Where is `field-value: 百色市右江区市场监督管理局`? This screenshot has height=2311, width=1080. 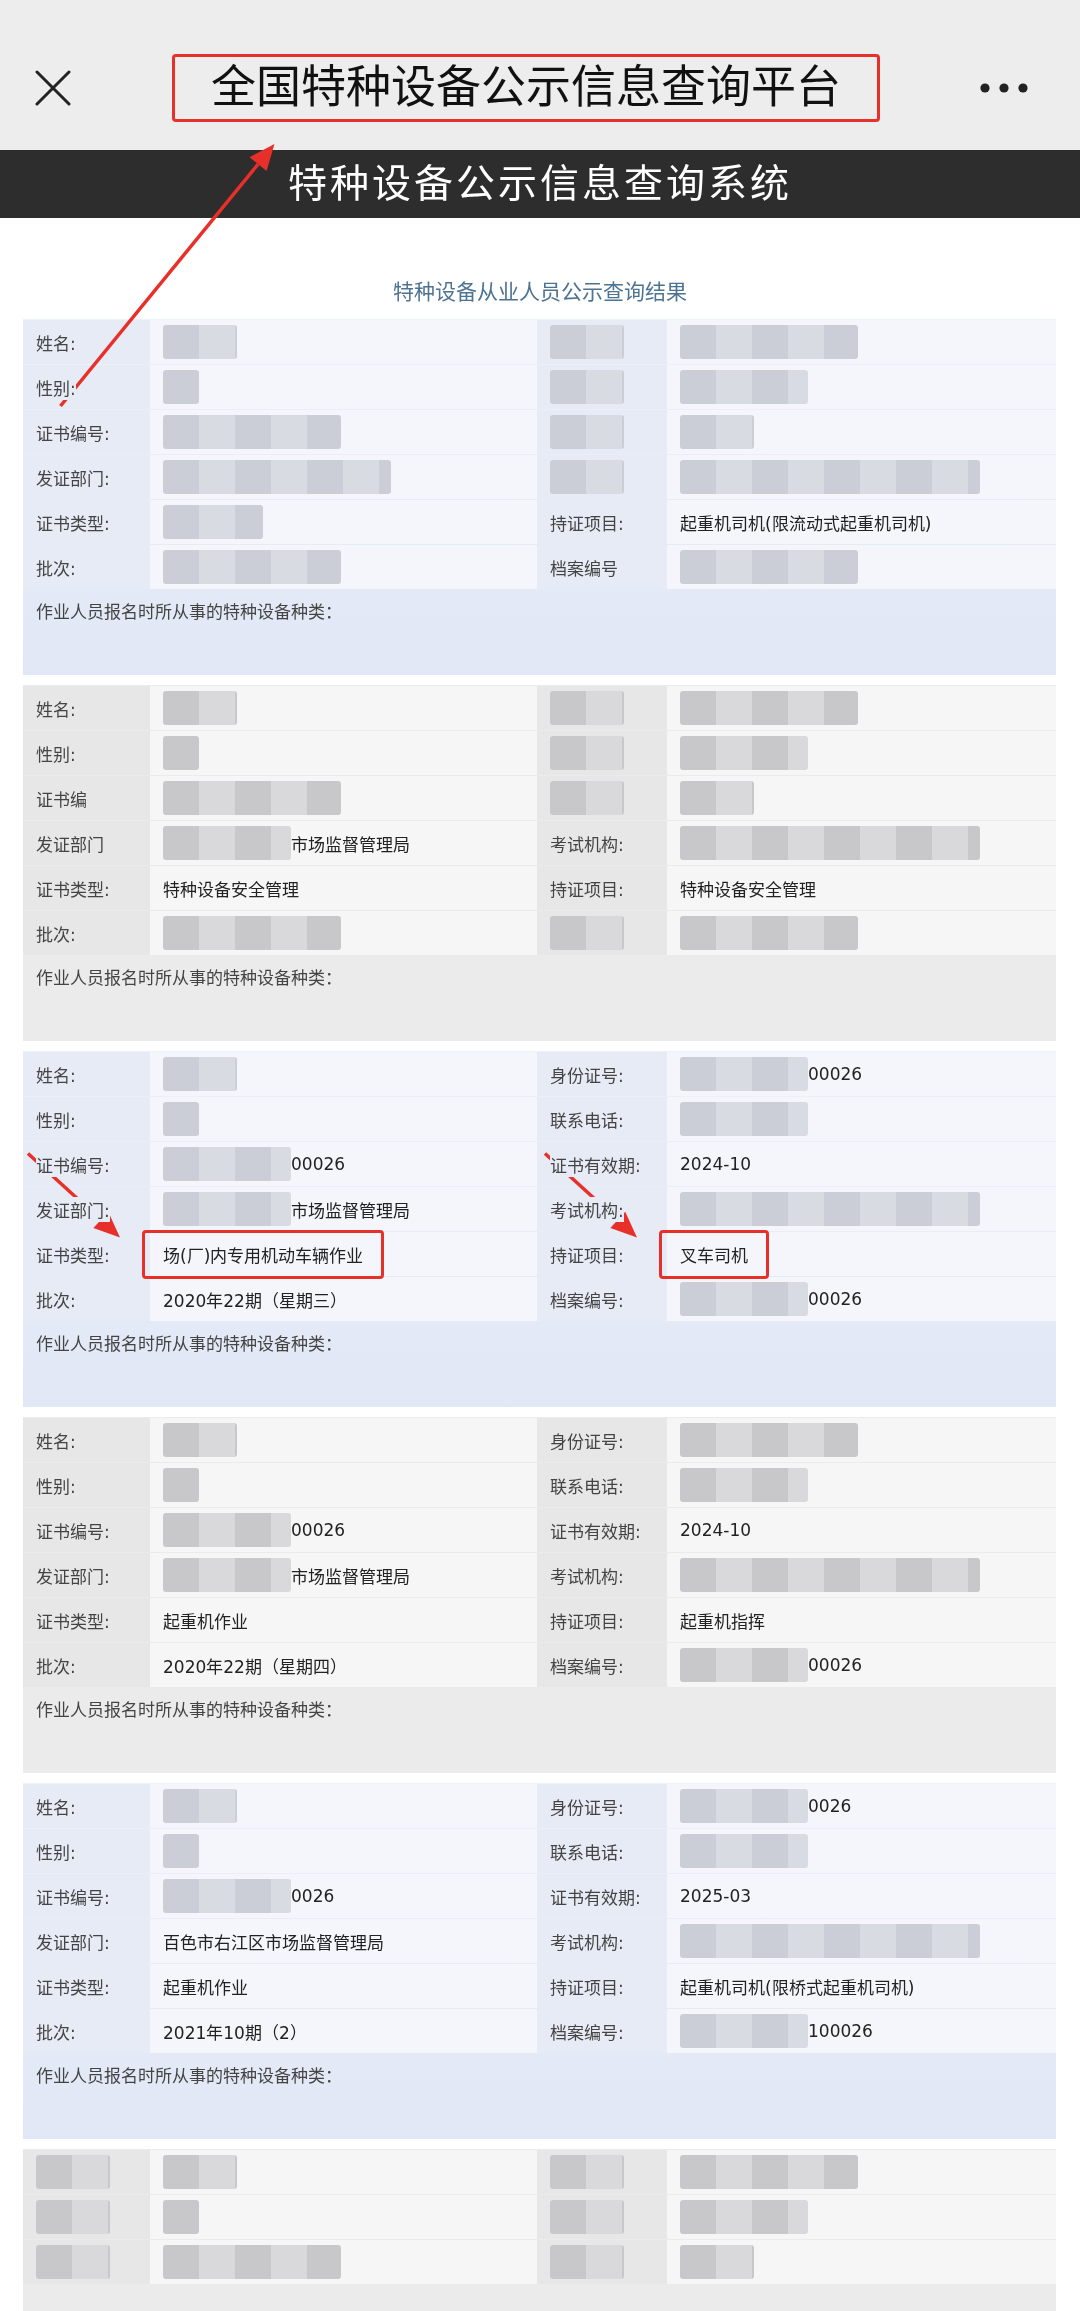 field-value: 百色市右江区市场监督管理局 is located at coordinates (273, 1942).